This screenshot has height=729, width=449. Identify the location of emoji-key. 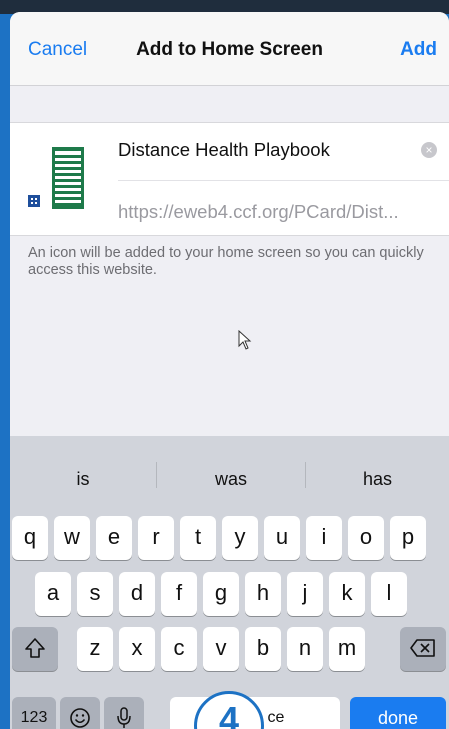
(80, 713).